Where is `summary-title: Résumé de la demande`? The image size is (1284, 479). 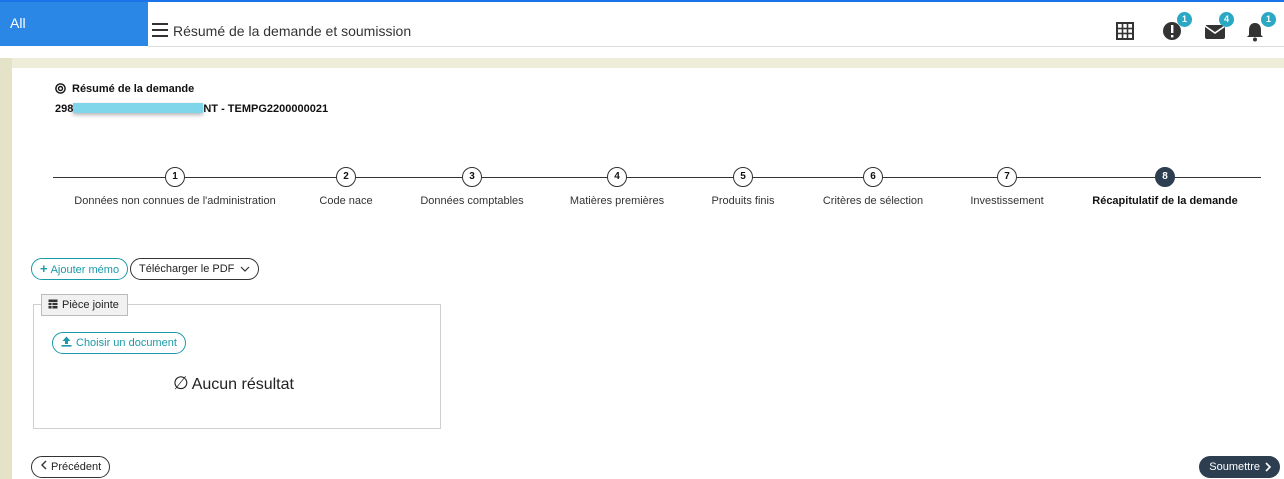
summary-title: Résumé de la demande is located at coordinates (133, 89).